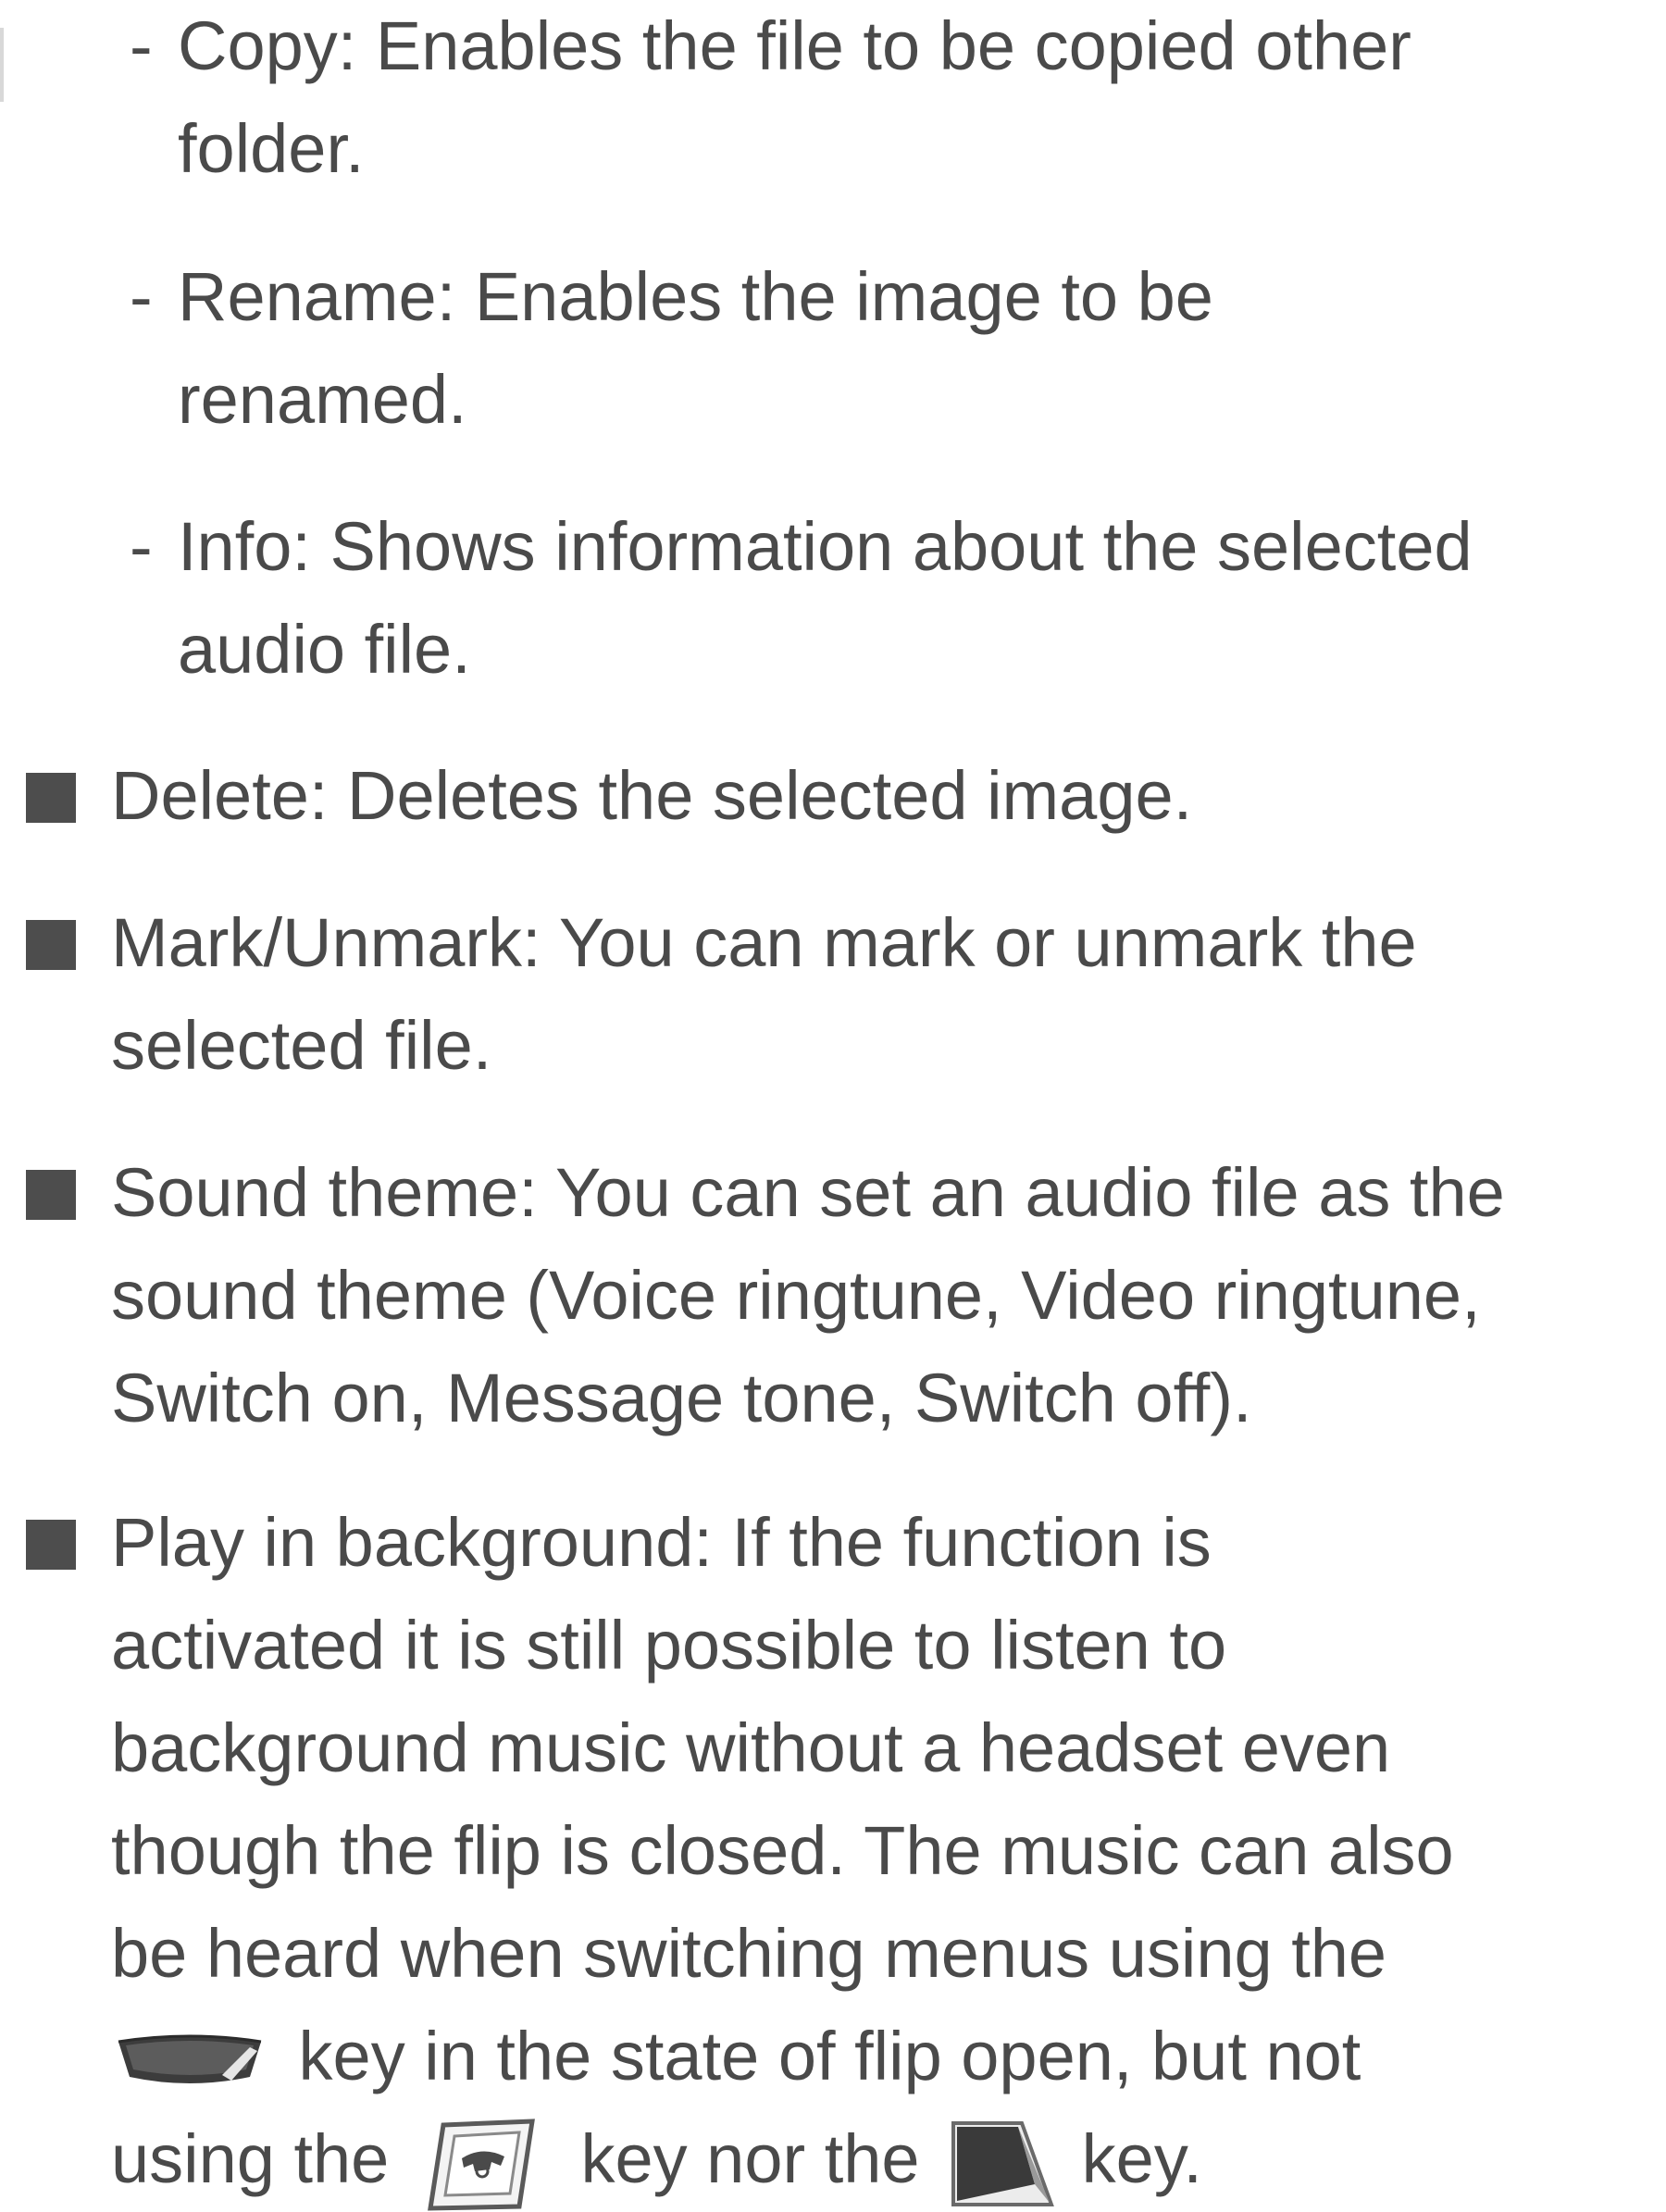 This screenshot has width=1666, height=2212. Describe the element at coordinates (751, 1747) in the screenshot. I see `text-line: background music without a headset even` at that location.